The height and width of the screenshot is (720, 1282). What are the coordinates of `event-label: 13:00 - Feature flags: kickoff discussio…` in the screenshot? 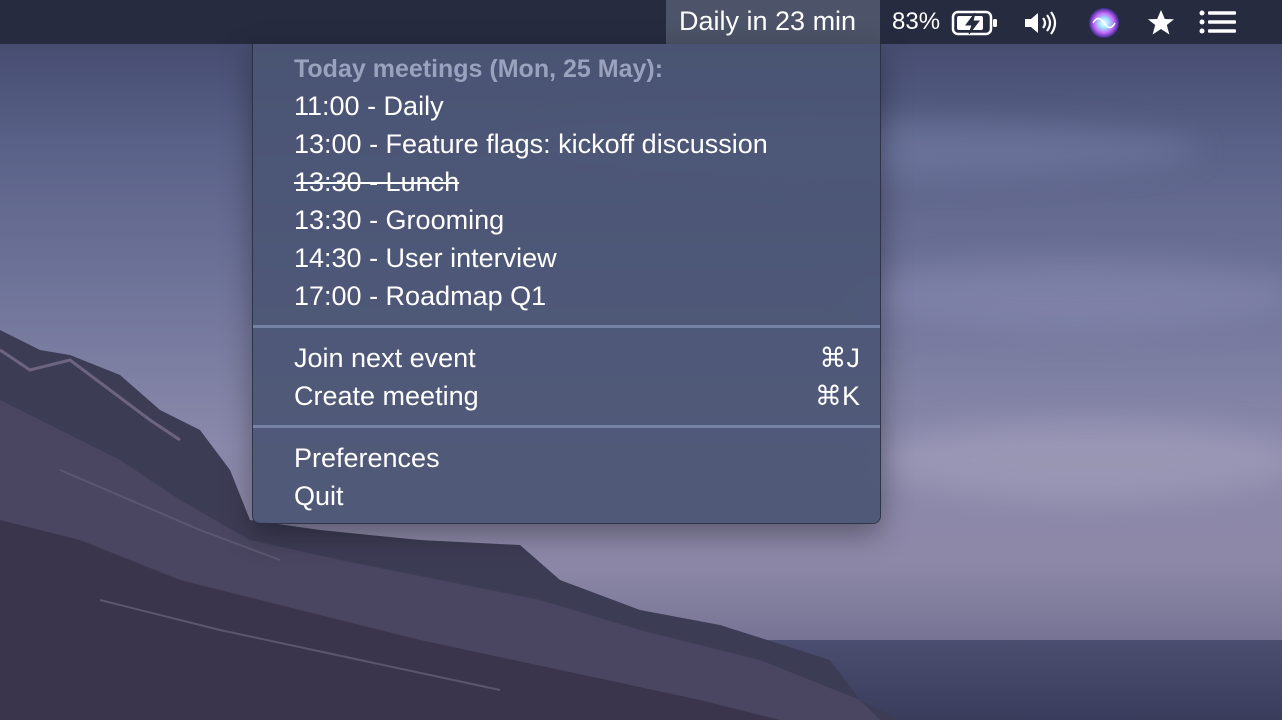 It's located at (531, 144).